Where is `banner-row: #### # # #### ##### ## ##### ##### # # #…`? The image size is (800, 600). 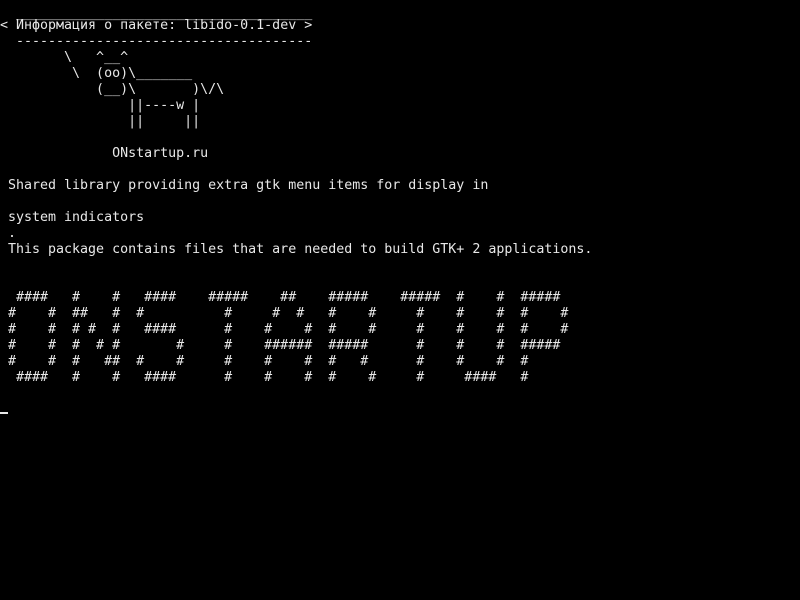 banner-row: #### # # #### ##### ## ##### ##### # # #… is located at coordinates (284, 297).